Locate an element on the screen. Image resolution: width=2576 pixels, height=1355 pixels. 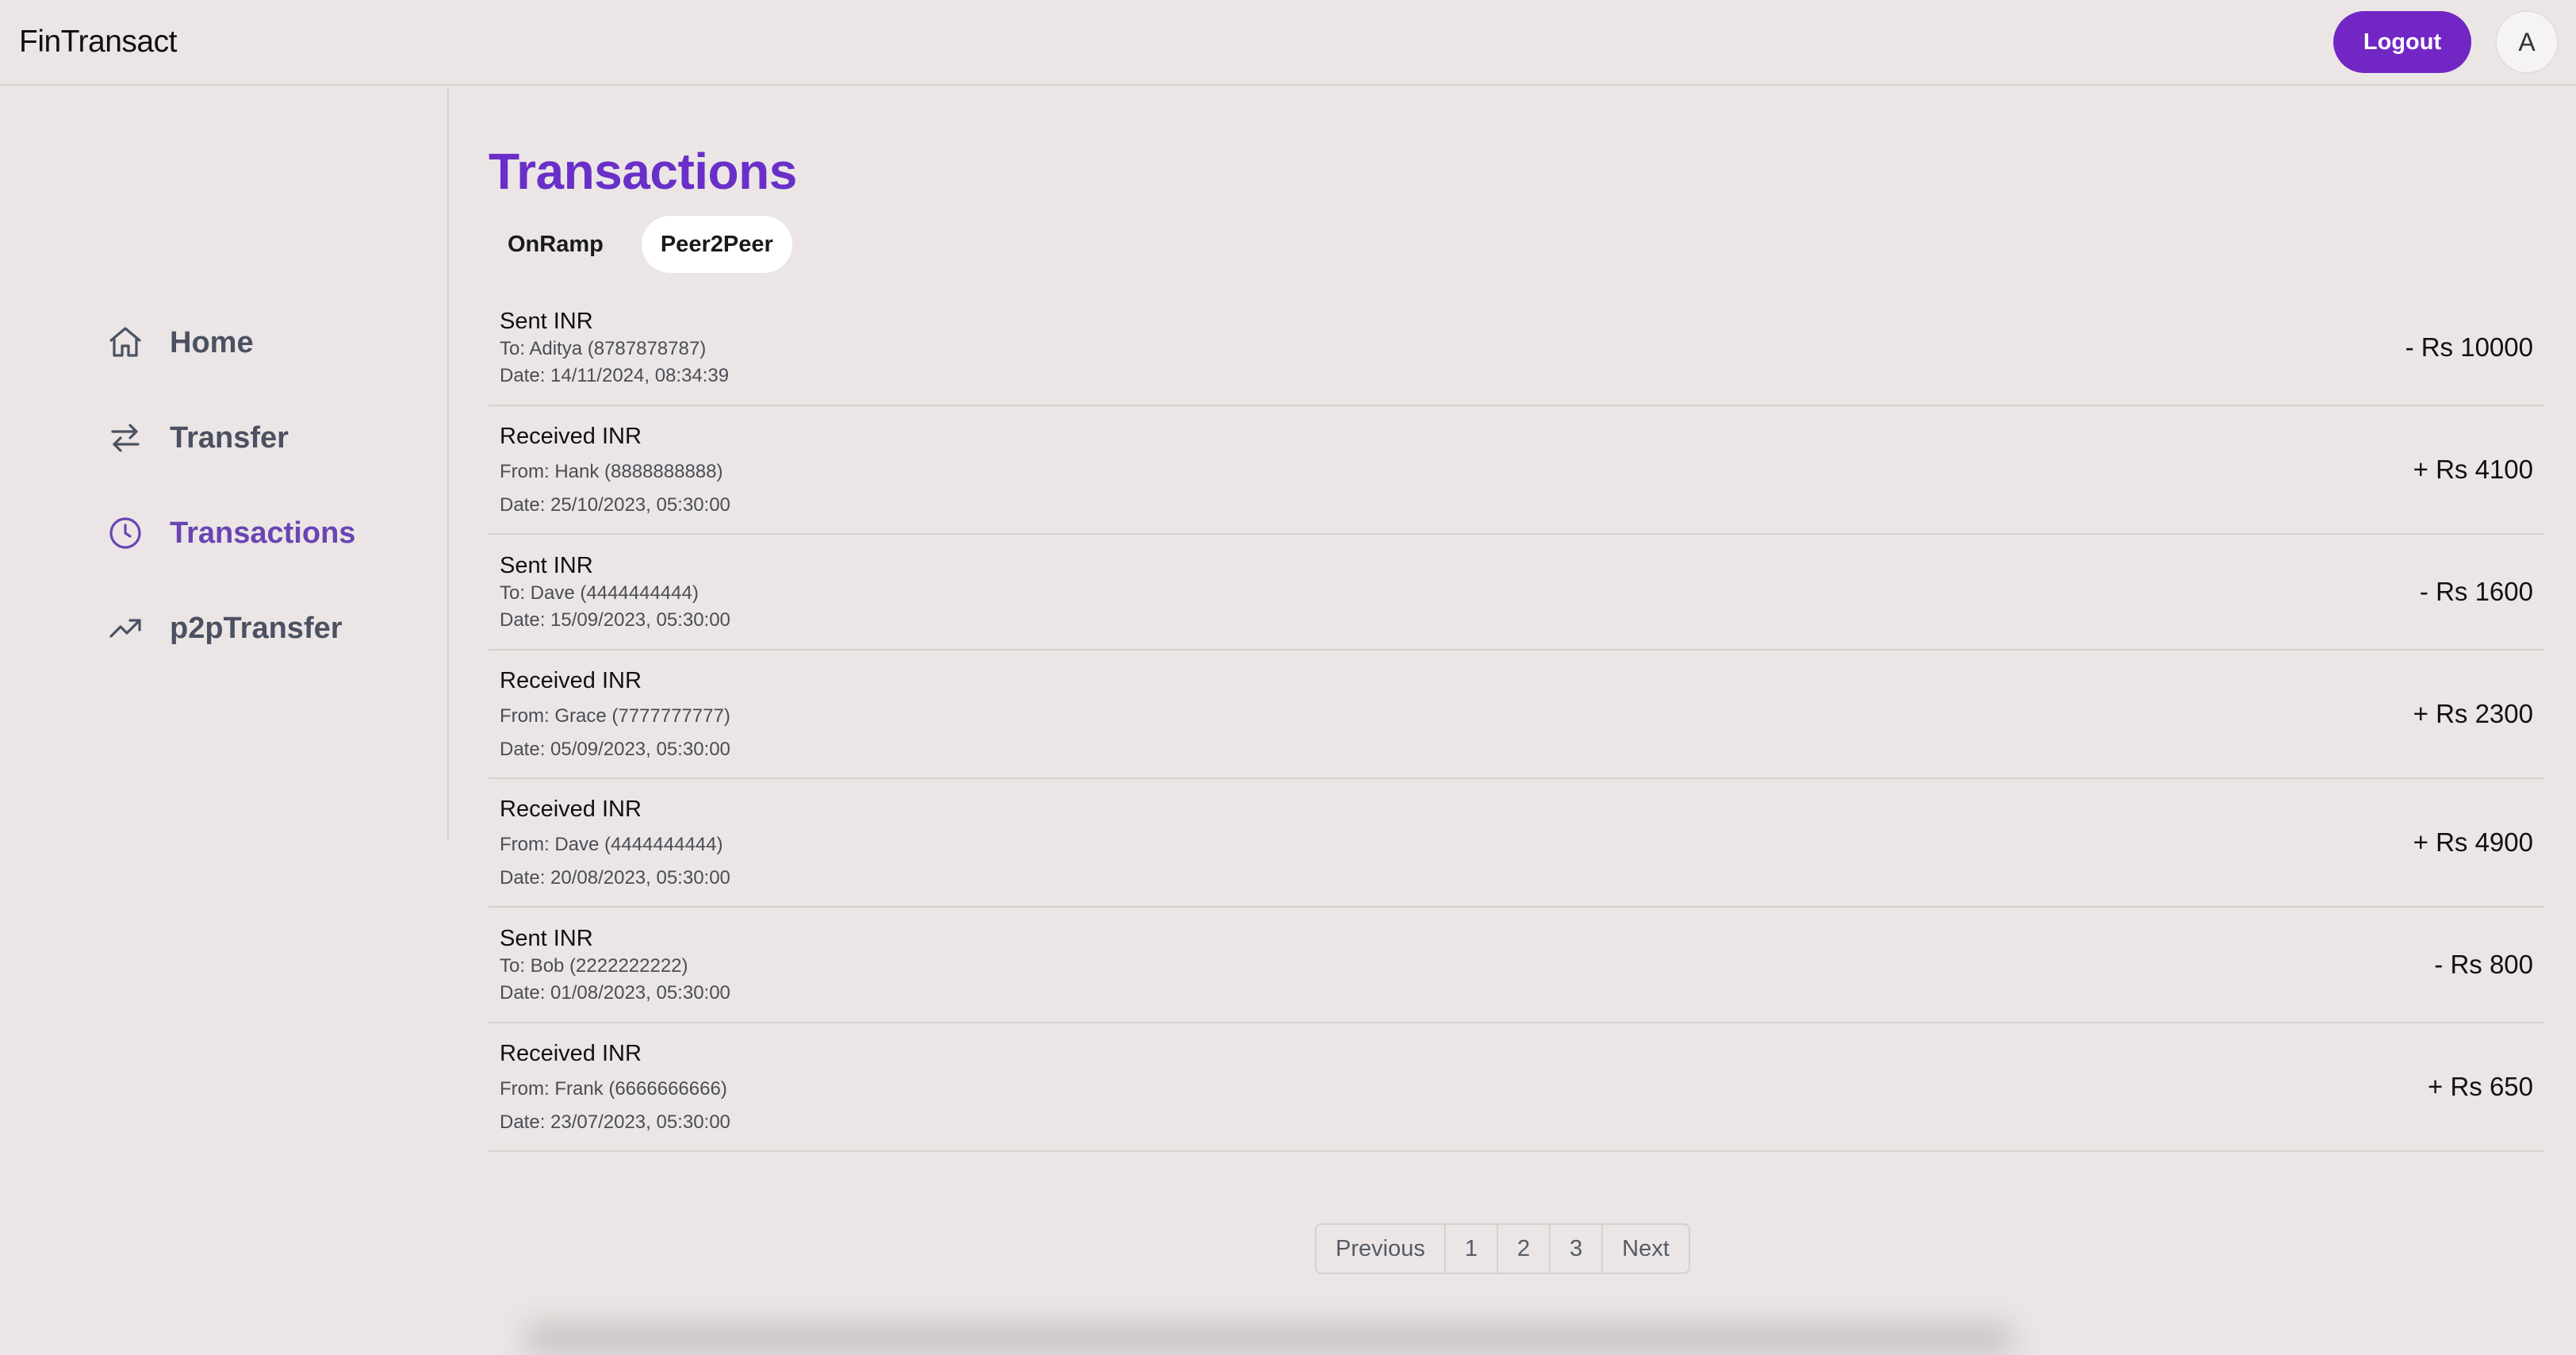
transaction-party: From: Hank (8888888888) is located at coordinates (612, 471).